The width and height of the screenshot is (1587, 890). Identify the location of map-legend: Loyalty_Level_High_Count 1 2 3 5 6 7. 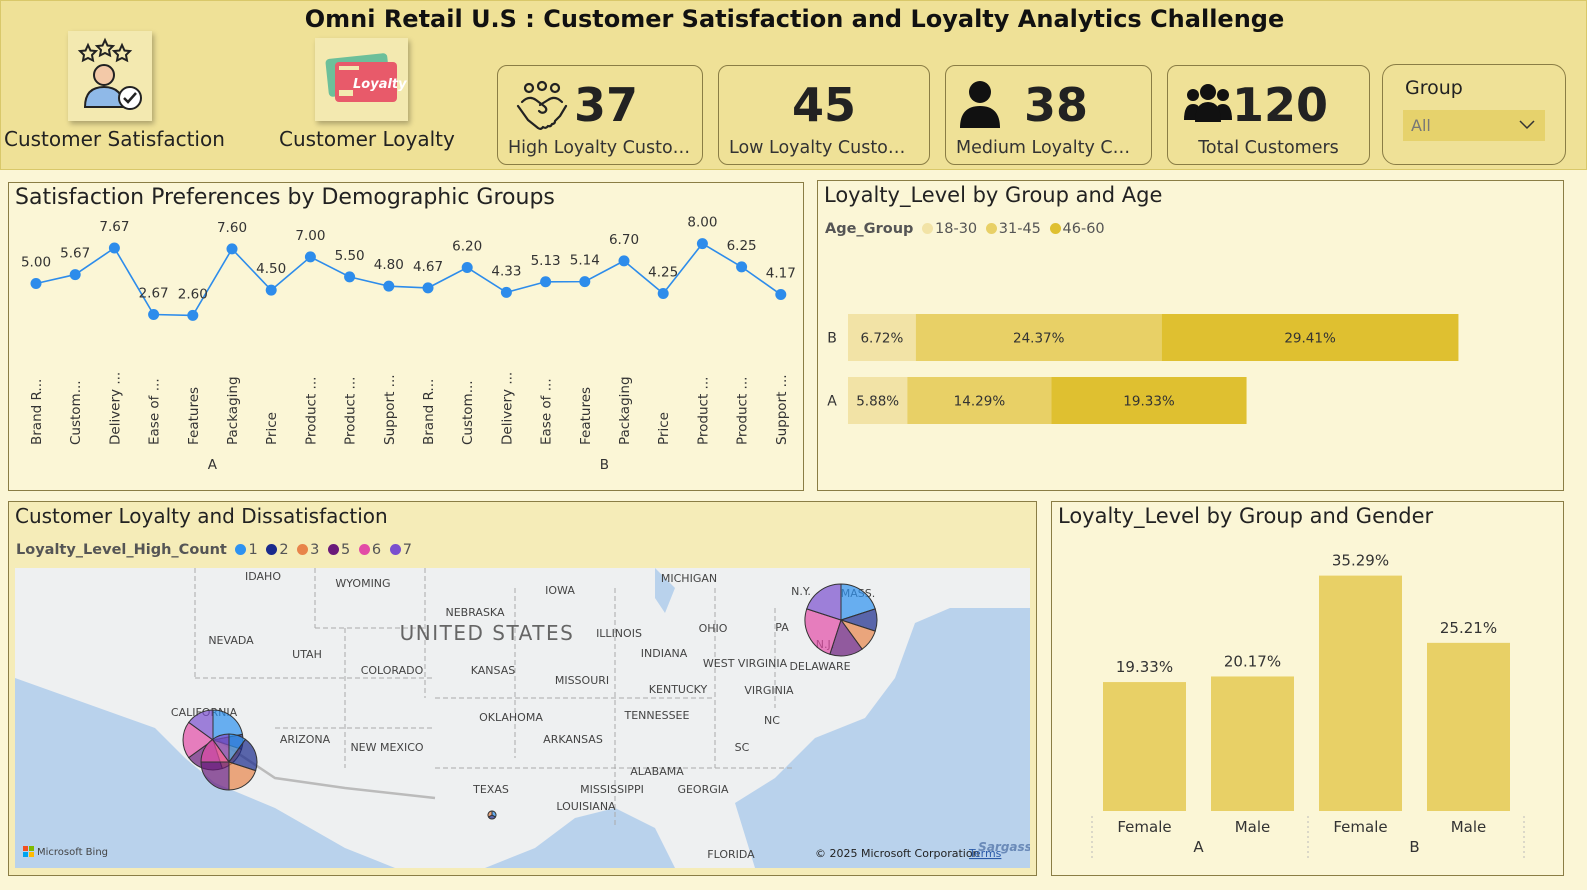
(214, 550).